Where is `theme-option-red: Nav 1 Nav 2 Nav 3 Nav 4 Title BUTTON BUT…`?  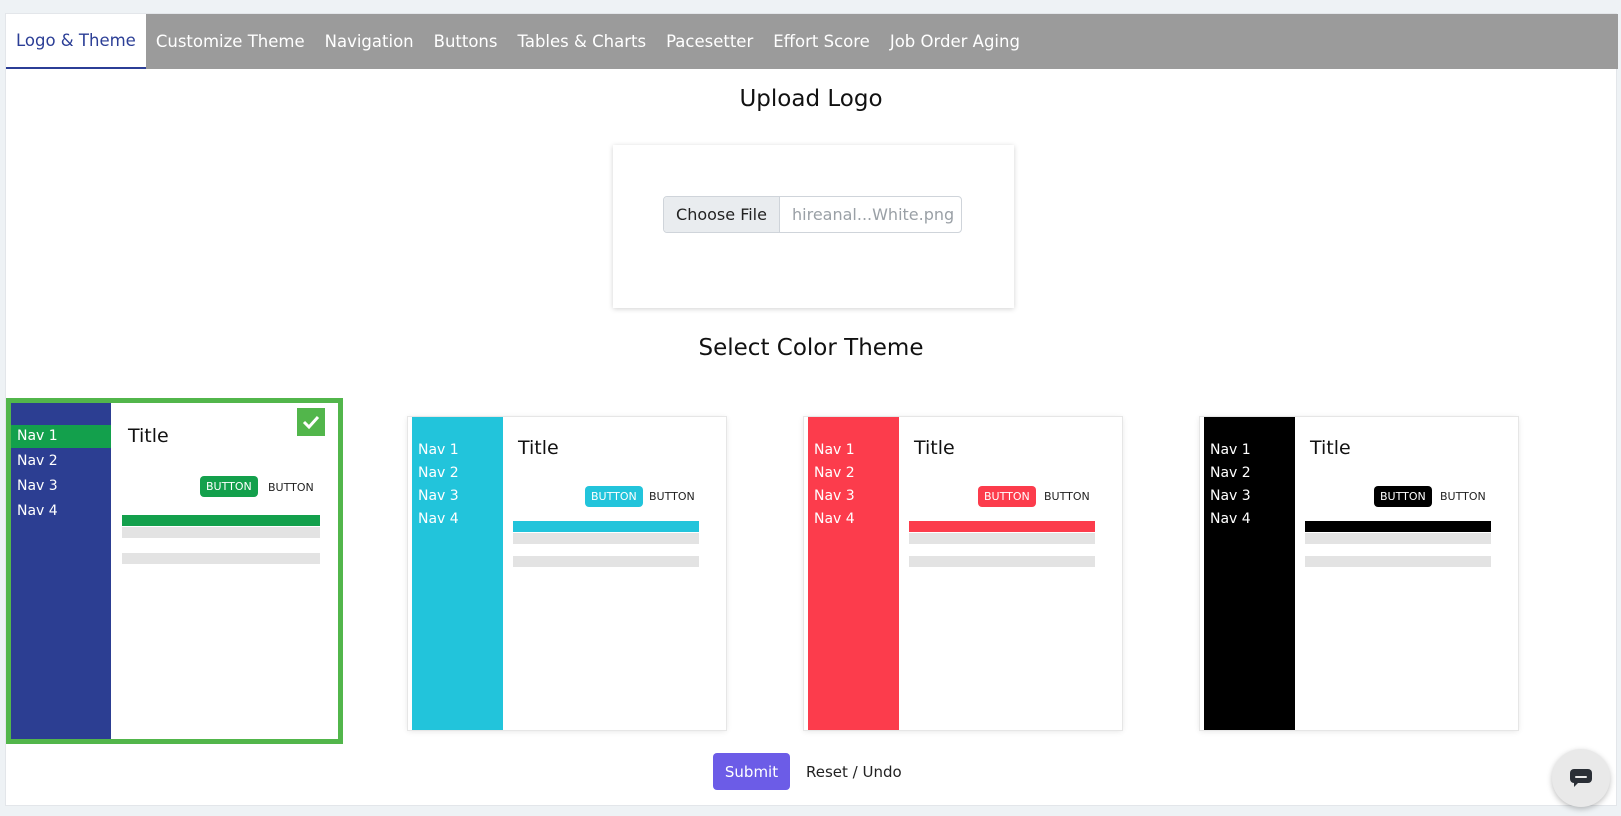
theme-option-red: Nav 1 Nav 2 Nav 3 Nav 4 Title BUTTON BUT… is located at coordinates (963, 573).